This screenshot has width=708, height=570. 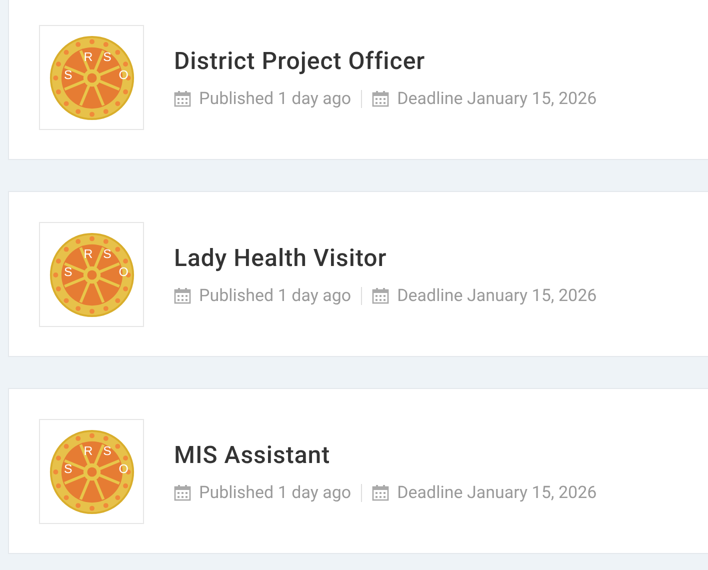 I want to click on job-title: MIS Assistant, so click(x=385, y=454).